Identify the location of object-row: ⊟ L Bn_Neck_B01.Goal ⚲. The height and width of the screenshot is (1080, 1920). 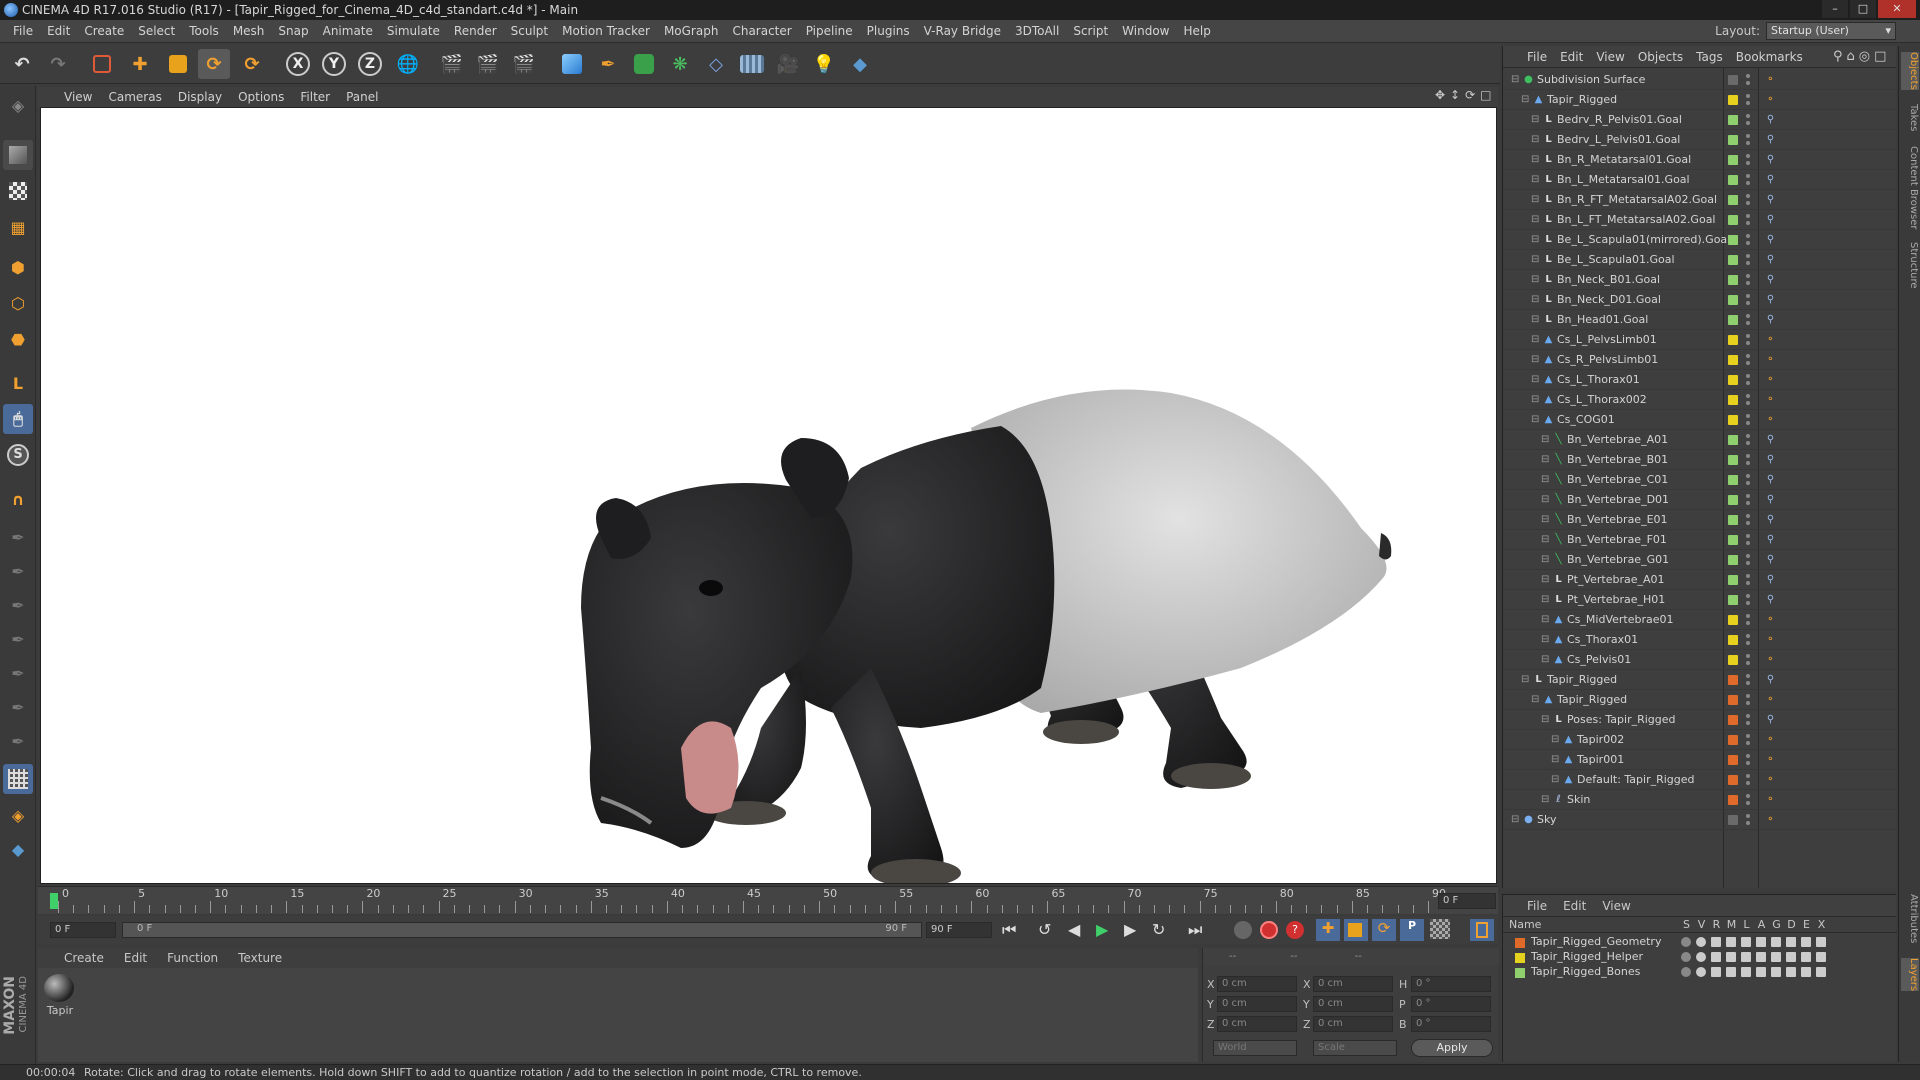
(1700, 280).